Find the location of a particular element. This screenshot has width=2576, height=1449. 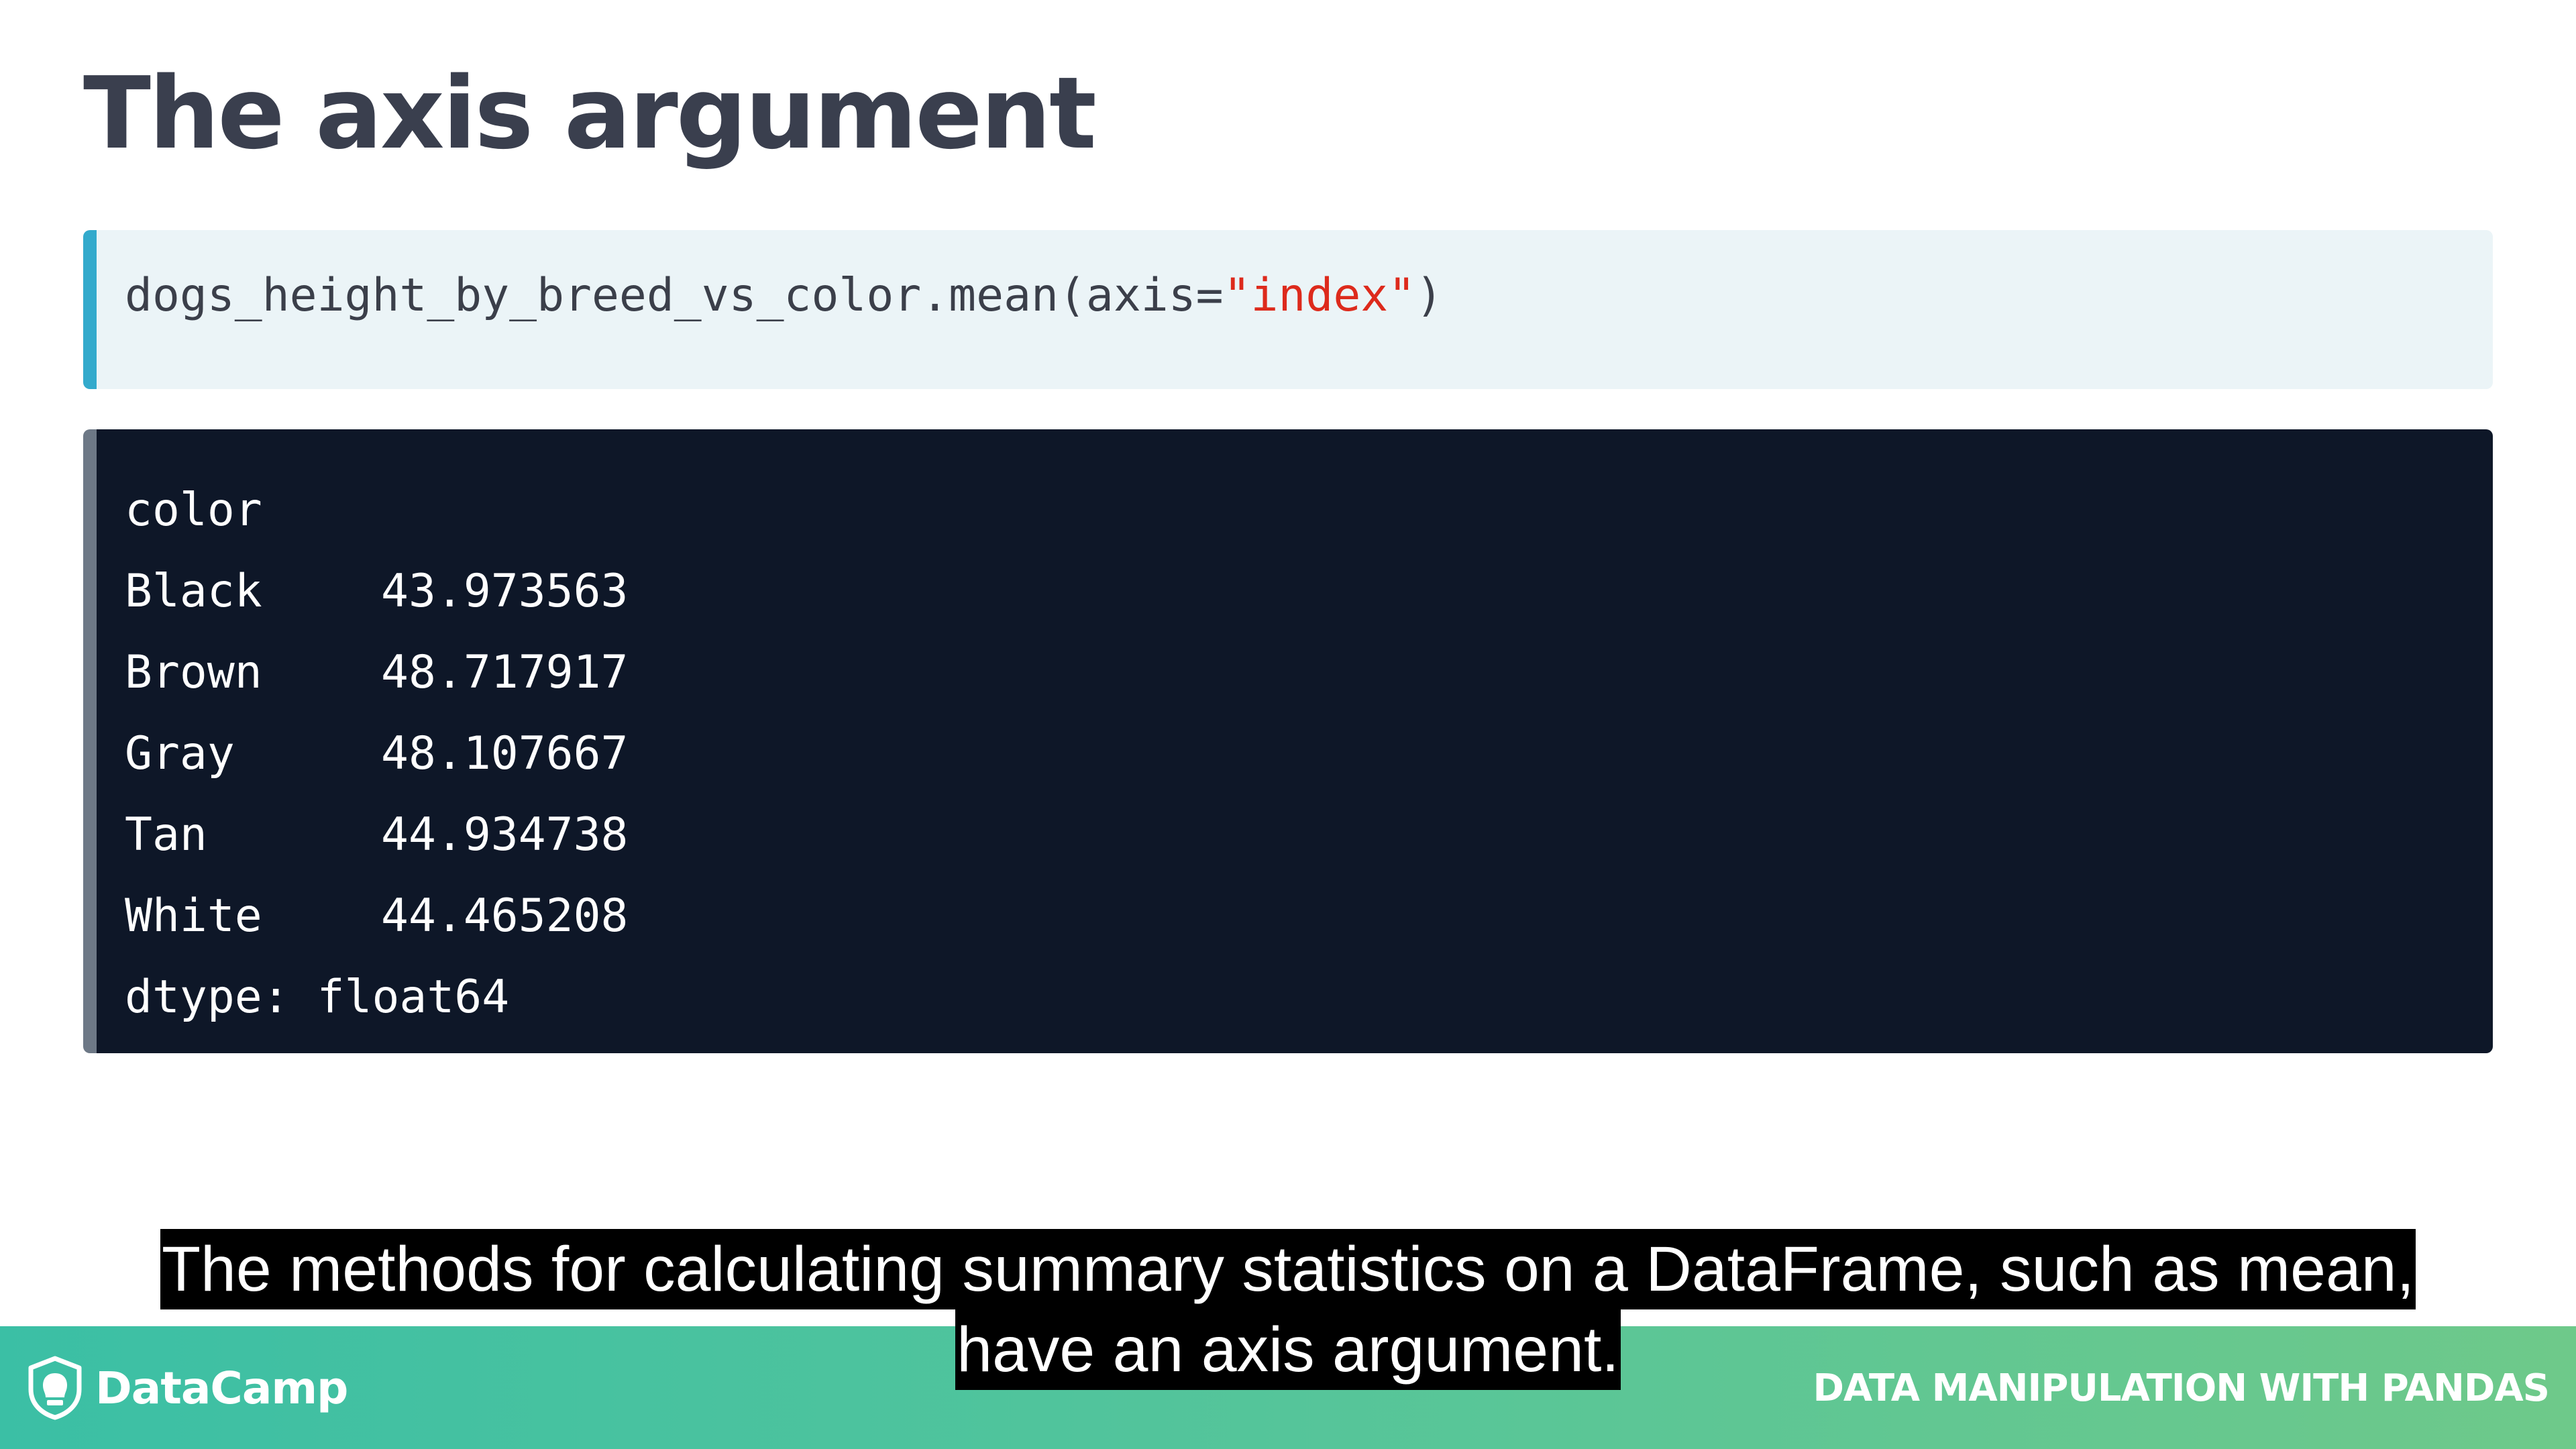

output-row-label: Tan is located at coordinates (166, 834).